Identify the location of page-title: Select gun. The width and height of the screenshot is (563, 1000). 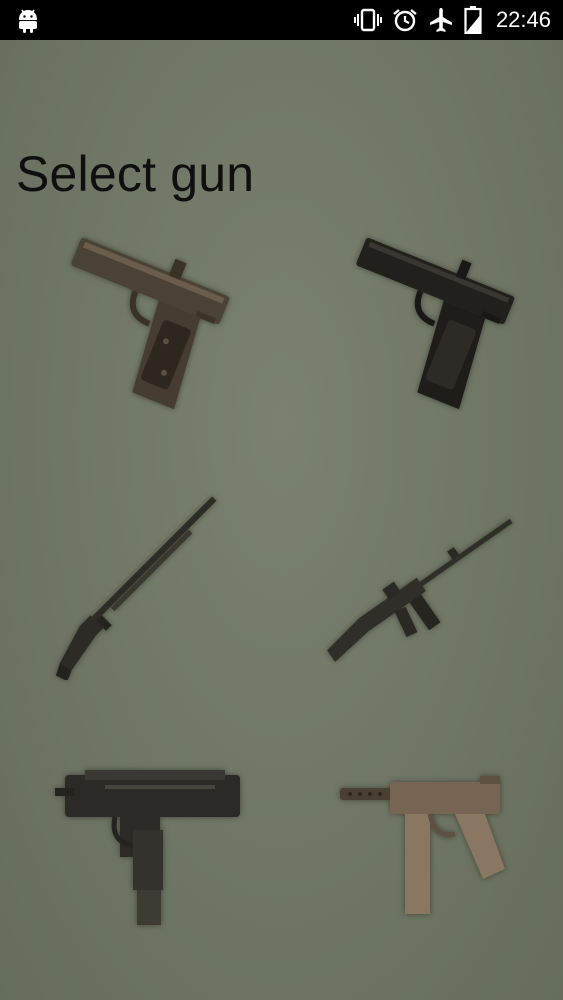
(135, 174).